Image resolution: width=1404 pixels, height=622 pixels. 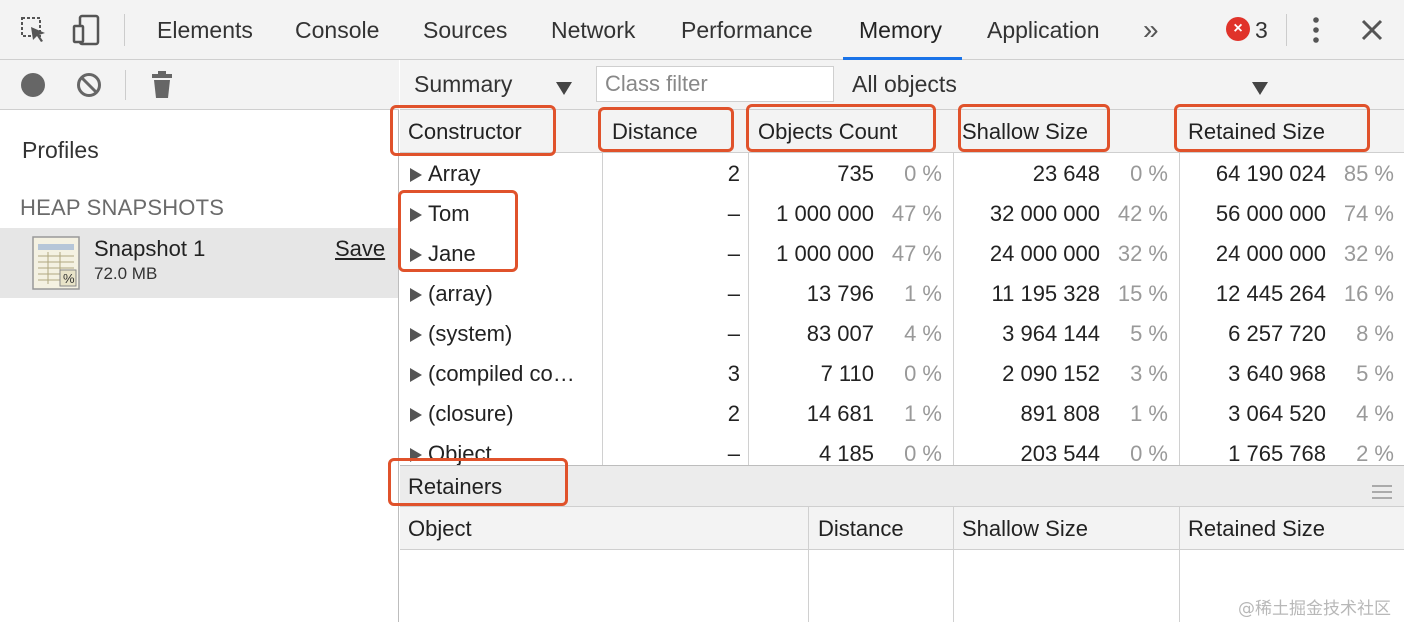 What do you see at coordinates (904, 84) in the screenshot?
I see `objects-filter-select: All objects` at bounding box center [904, 84].